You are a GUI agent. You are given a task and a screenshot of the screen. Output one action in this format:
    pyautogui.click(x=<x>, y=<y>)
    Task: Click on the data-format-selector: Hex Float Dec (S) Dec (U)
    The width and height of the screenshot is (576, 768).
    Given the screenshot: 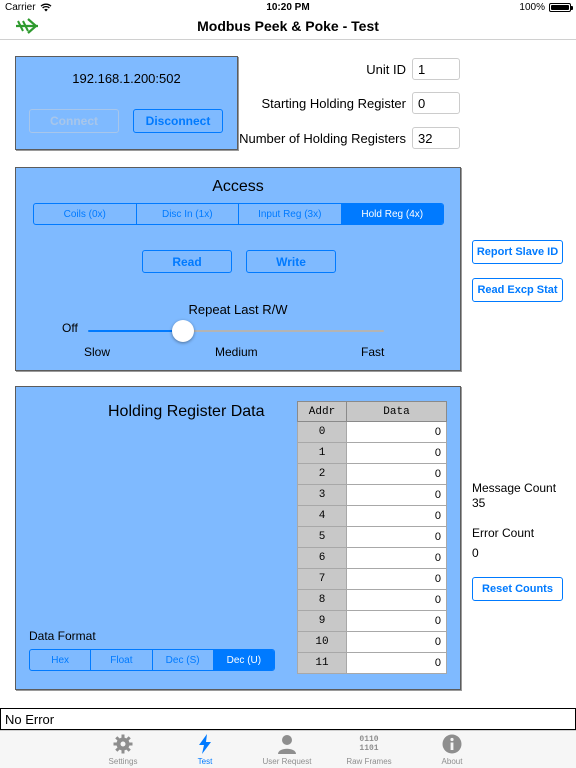 What is the action you would take?
    pyautogui.click(x=152, y=660)
    